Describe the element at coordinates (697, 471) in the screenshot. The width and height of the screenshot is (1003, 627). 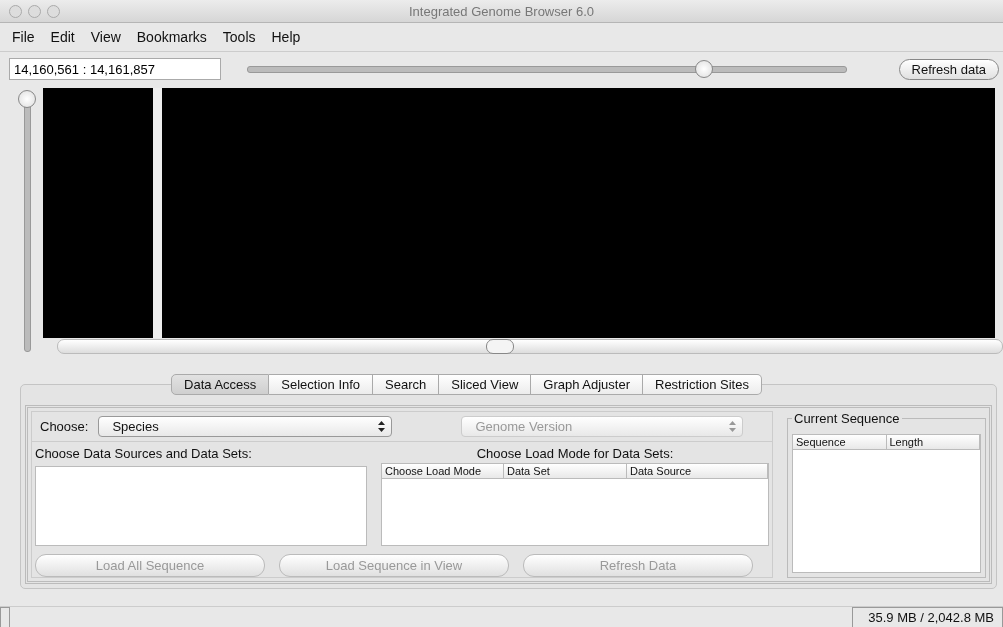
I see `column-header: Data Source` at that location.